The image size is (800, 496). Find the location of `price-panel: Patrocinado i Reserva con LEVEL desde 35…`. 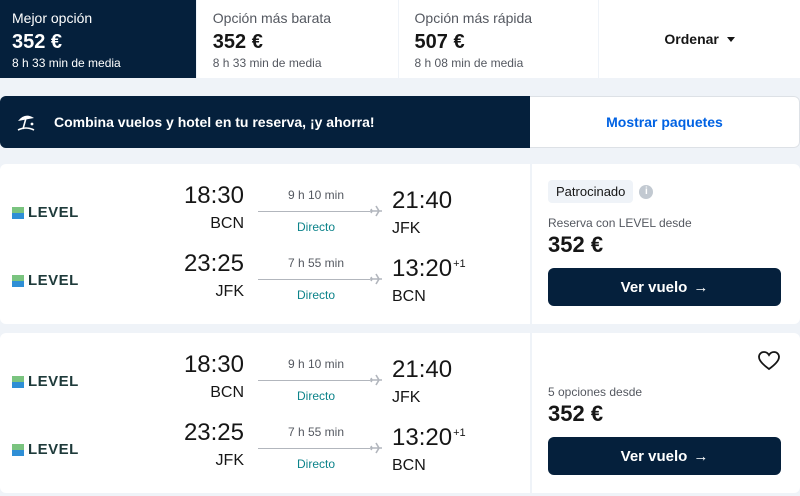

price-panel: Patrocinado i Reserva con LEVEL desde 35… is located at coordinates (666, 244).